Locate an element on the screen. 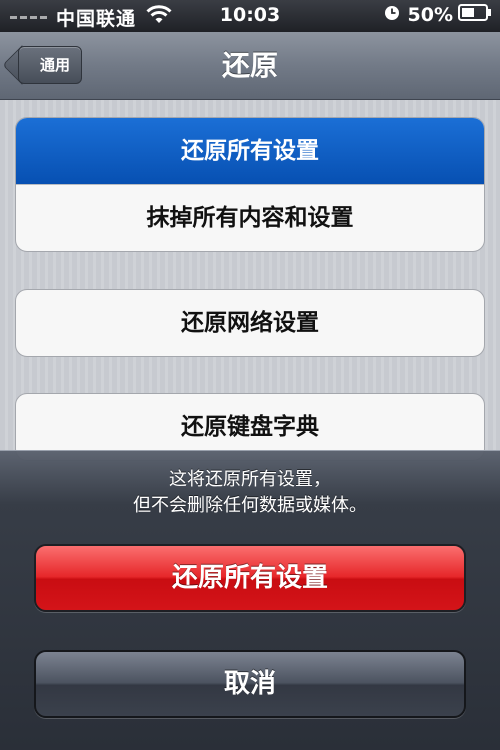  battery-icon is located at coordinates (475, 15).